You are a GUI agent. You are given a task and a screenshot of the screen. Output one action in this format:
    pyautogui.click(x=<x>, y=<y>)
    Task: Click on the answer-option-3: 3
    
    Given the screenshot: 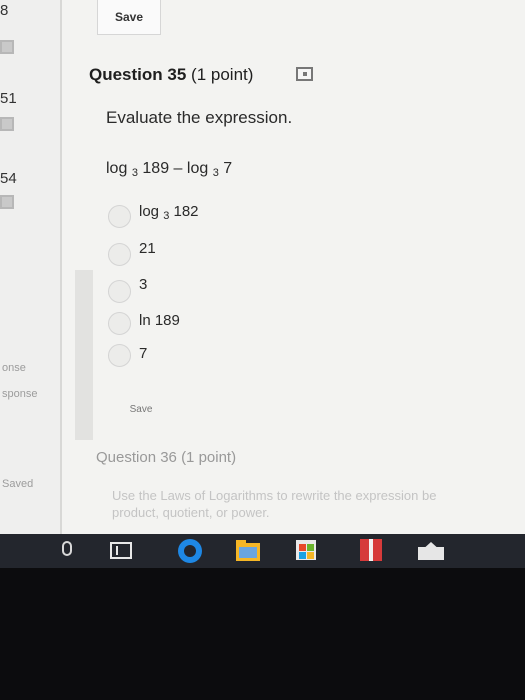 What is the action you would take?
    pyautogui.click(x=143, y=284)
    